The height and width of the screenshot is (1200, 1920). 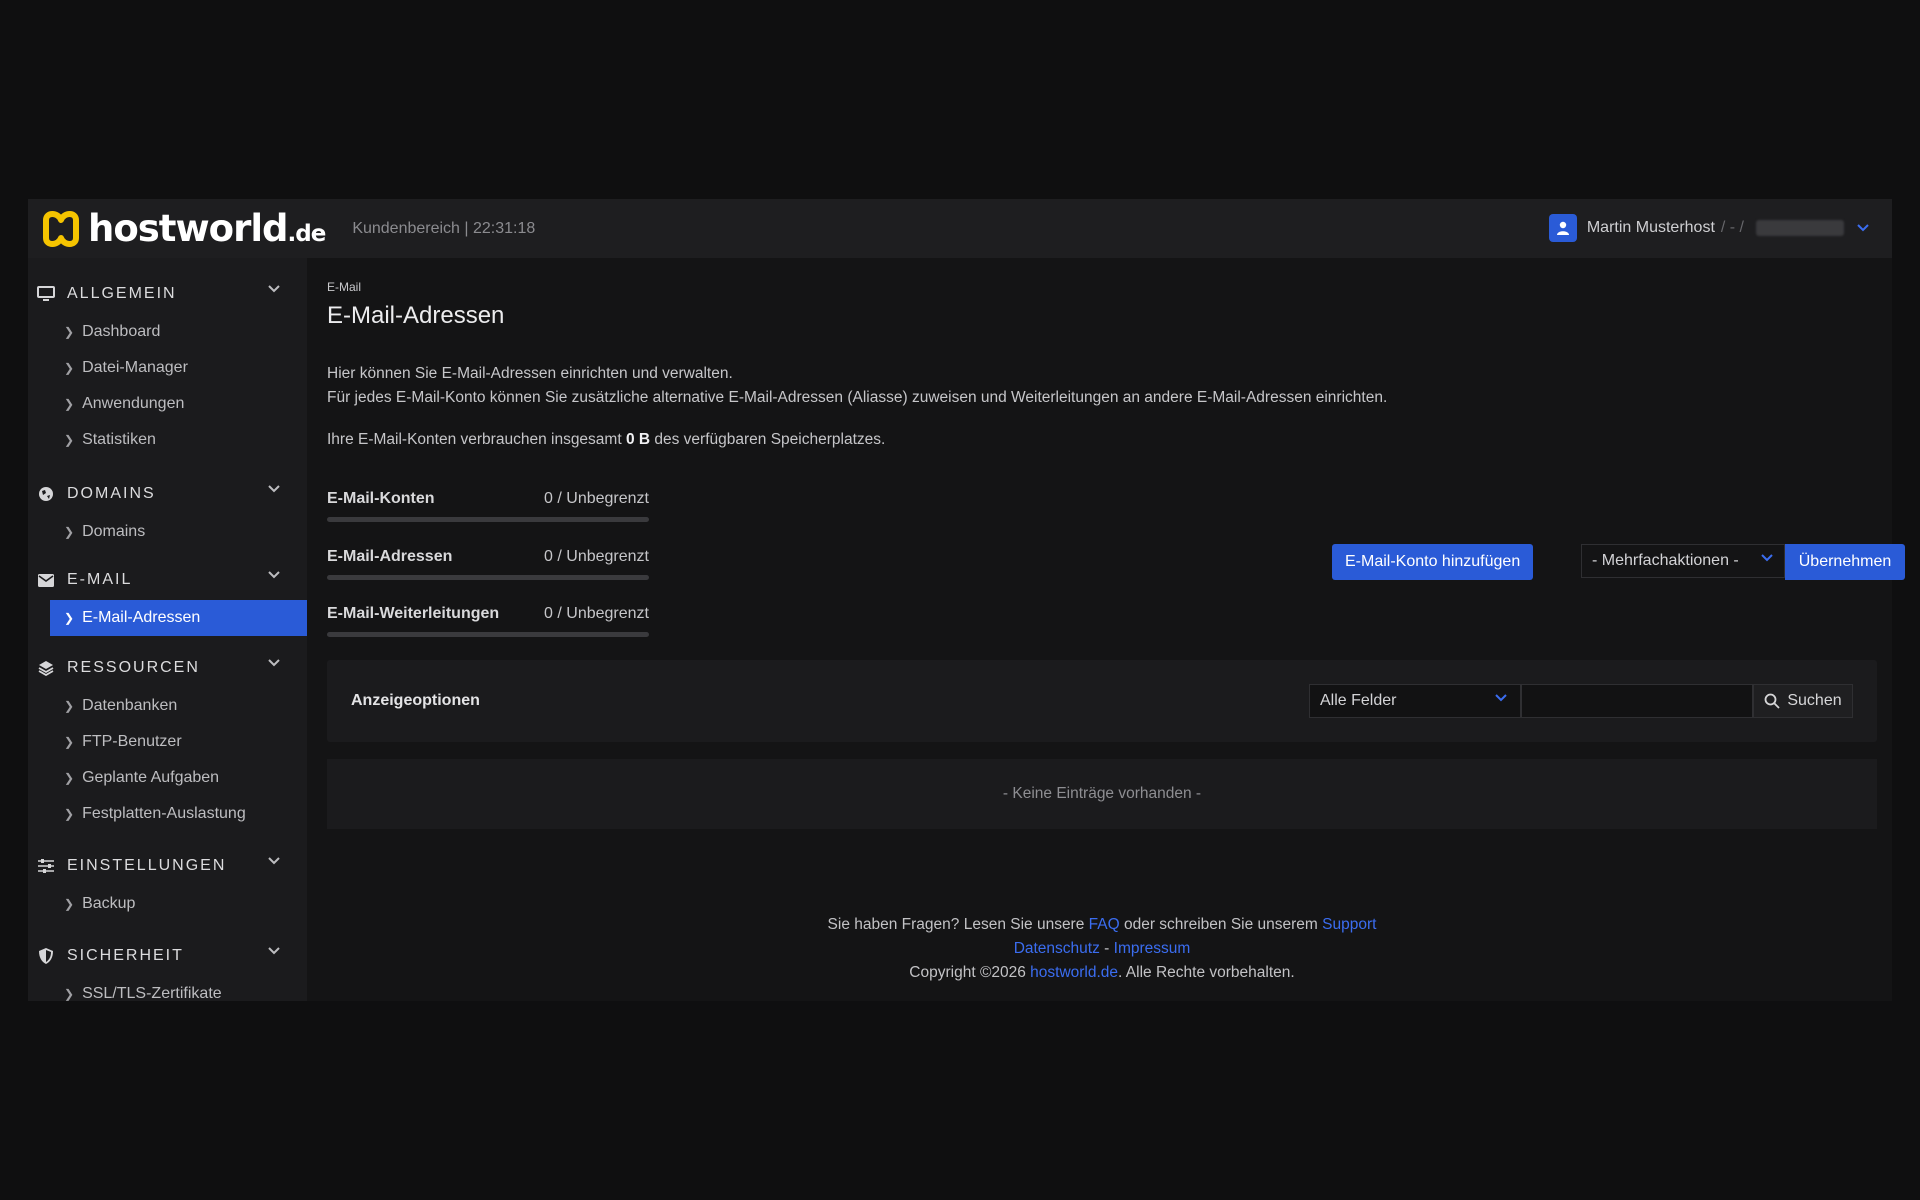 I want to click on sidebar-section-title: SICHERHEIT, so click(x=125, y=955).